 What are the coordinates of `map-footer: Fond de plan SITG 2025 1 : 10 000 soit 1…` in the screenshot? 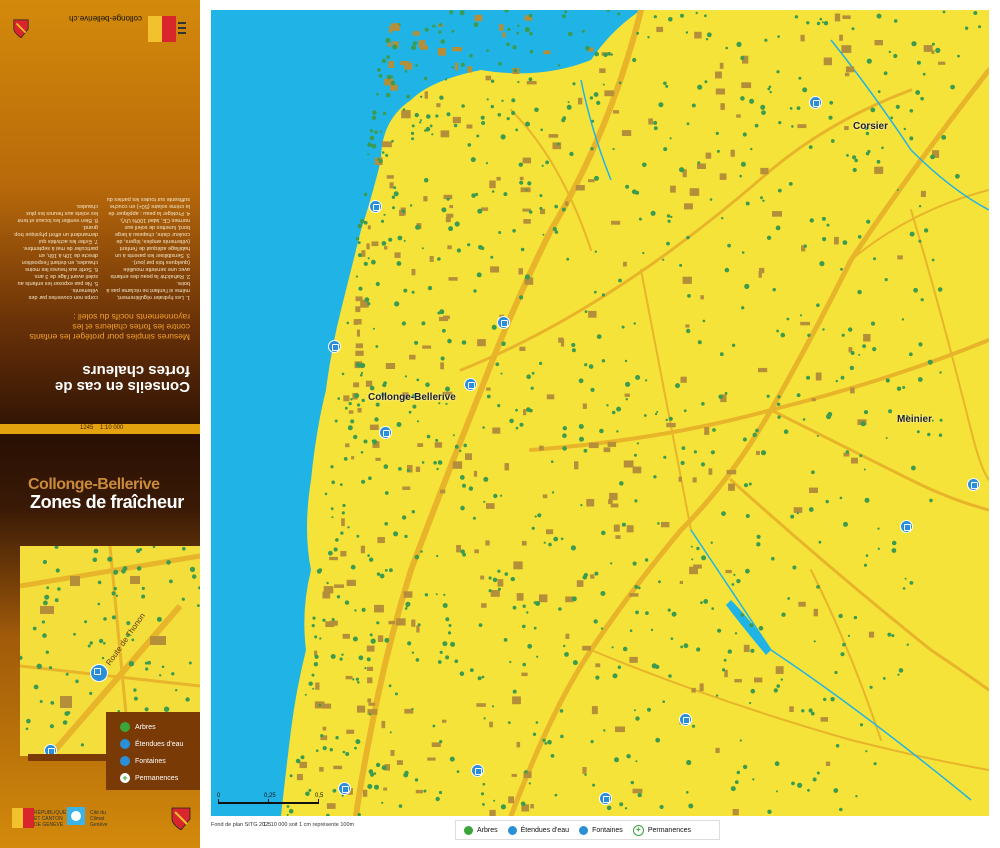 It's located at (600, 830).